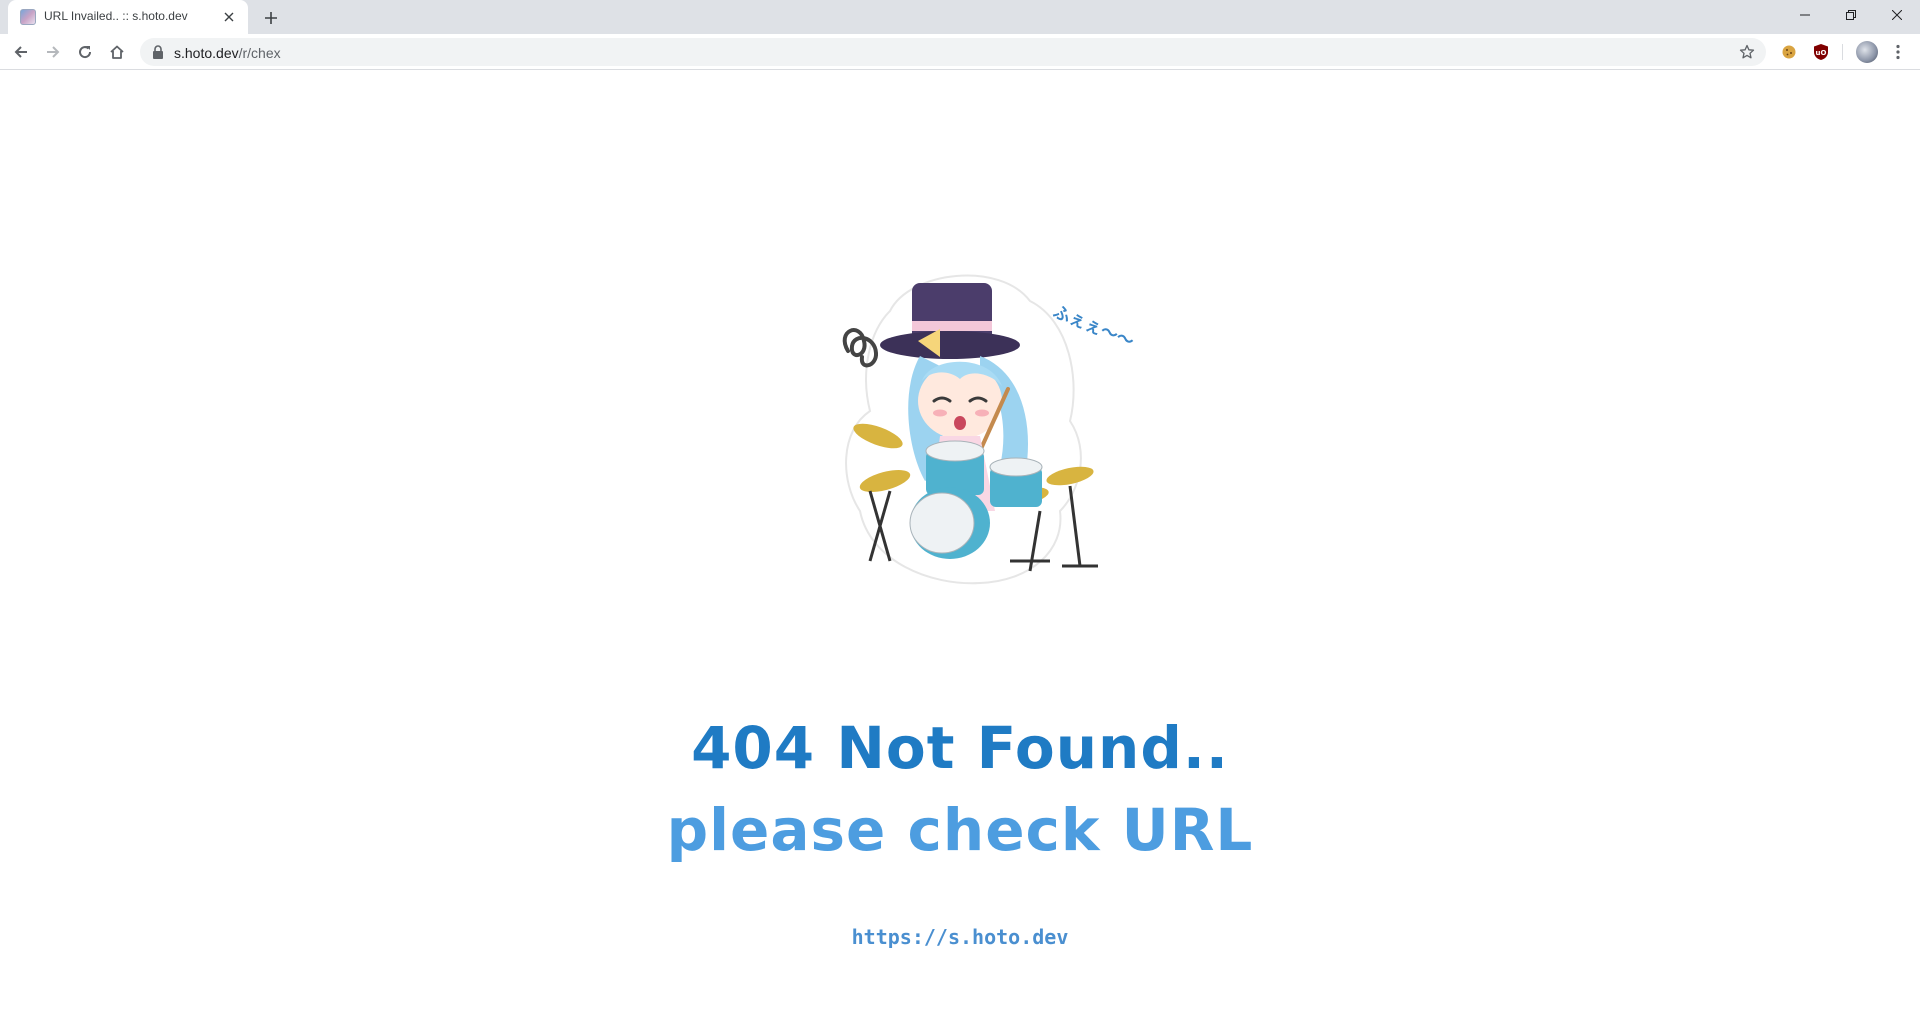 Image resolution: width=1920 pixels, height=1034 pixels. I want to click on star-icon, so click(1747, 52).